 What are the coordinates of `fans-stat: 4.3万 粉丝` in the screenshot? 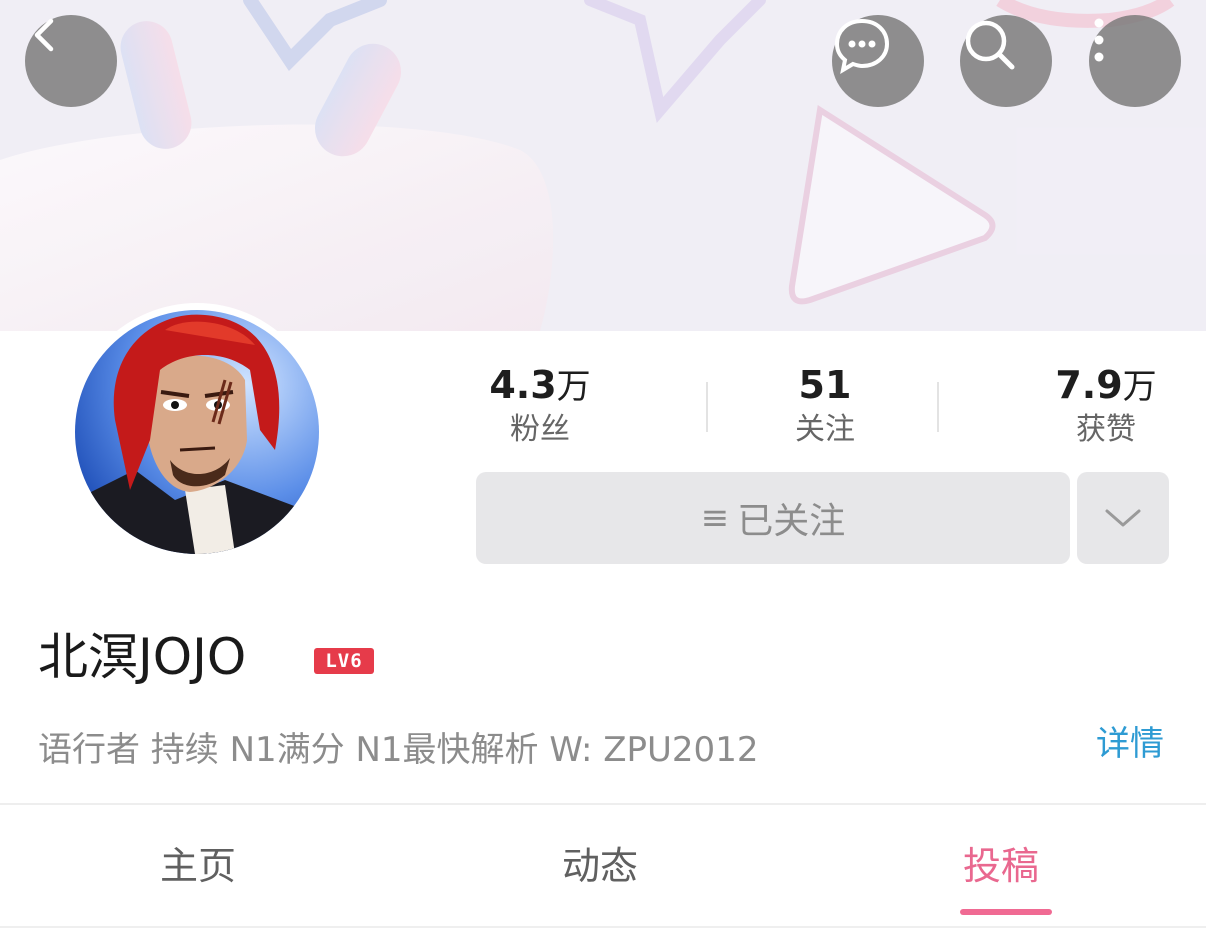 It's located at (540, 406).